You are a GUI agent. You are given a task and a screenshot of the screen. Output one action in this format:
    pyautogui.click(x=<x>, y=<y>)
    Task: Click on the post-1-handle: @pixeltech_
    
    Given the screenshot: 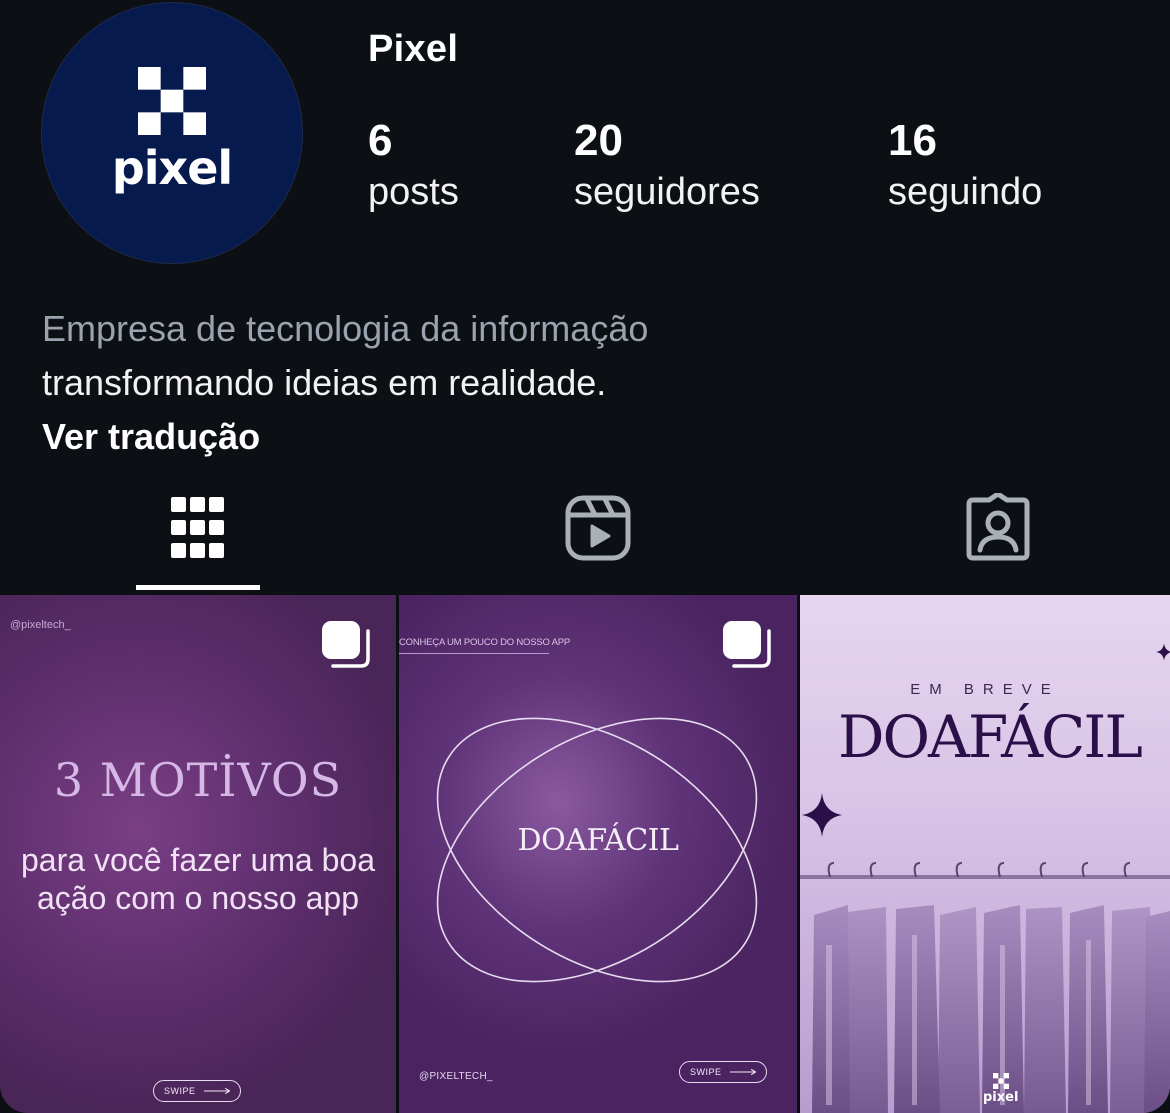 What is the action you would take?
    pyautogui.click(x=40, y=625)
    